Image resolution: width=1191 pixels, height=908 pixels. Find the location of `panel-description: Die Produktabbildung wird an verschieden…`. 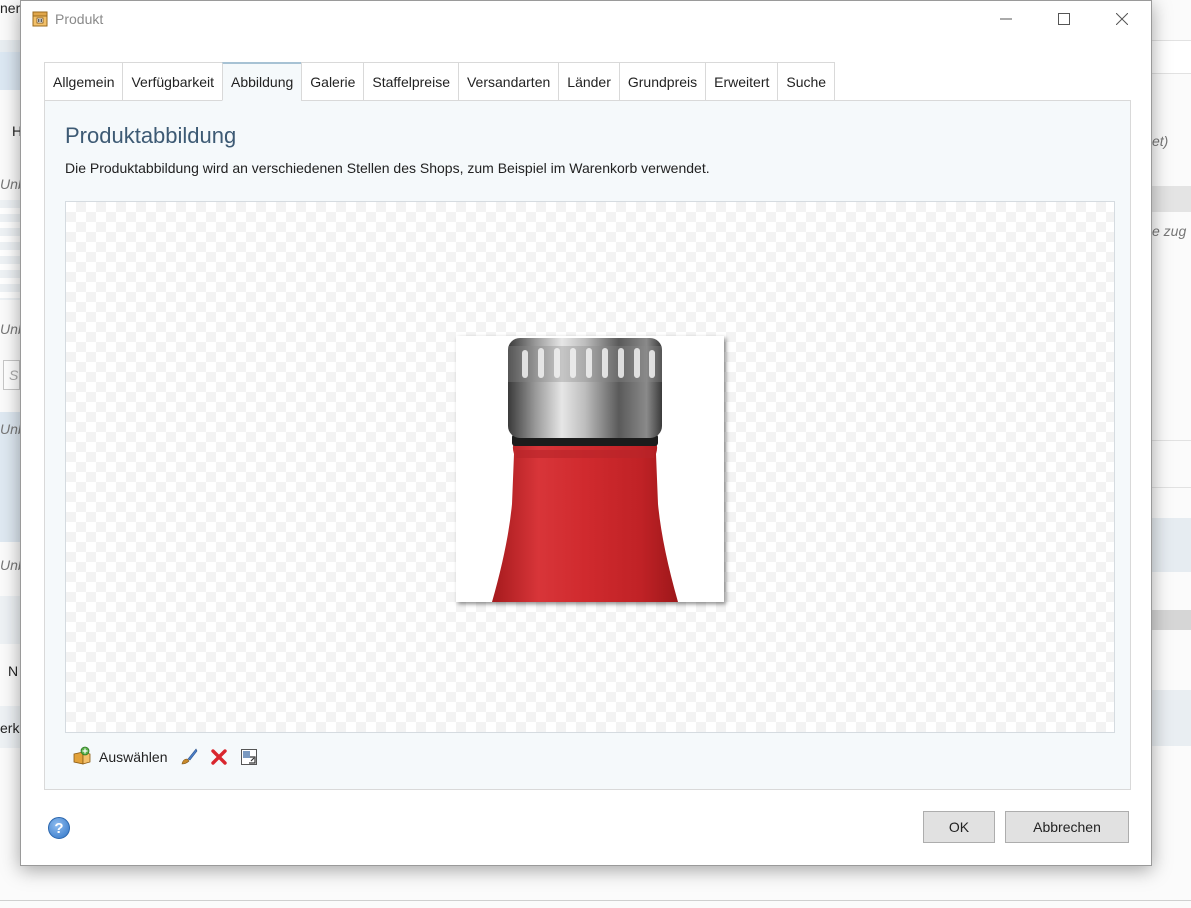

panel-description: Die Produktabbildung wird an verschieden… is located at coordinates (387, 168).